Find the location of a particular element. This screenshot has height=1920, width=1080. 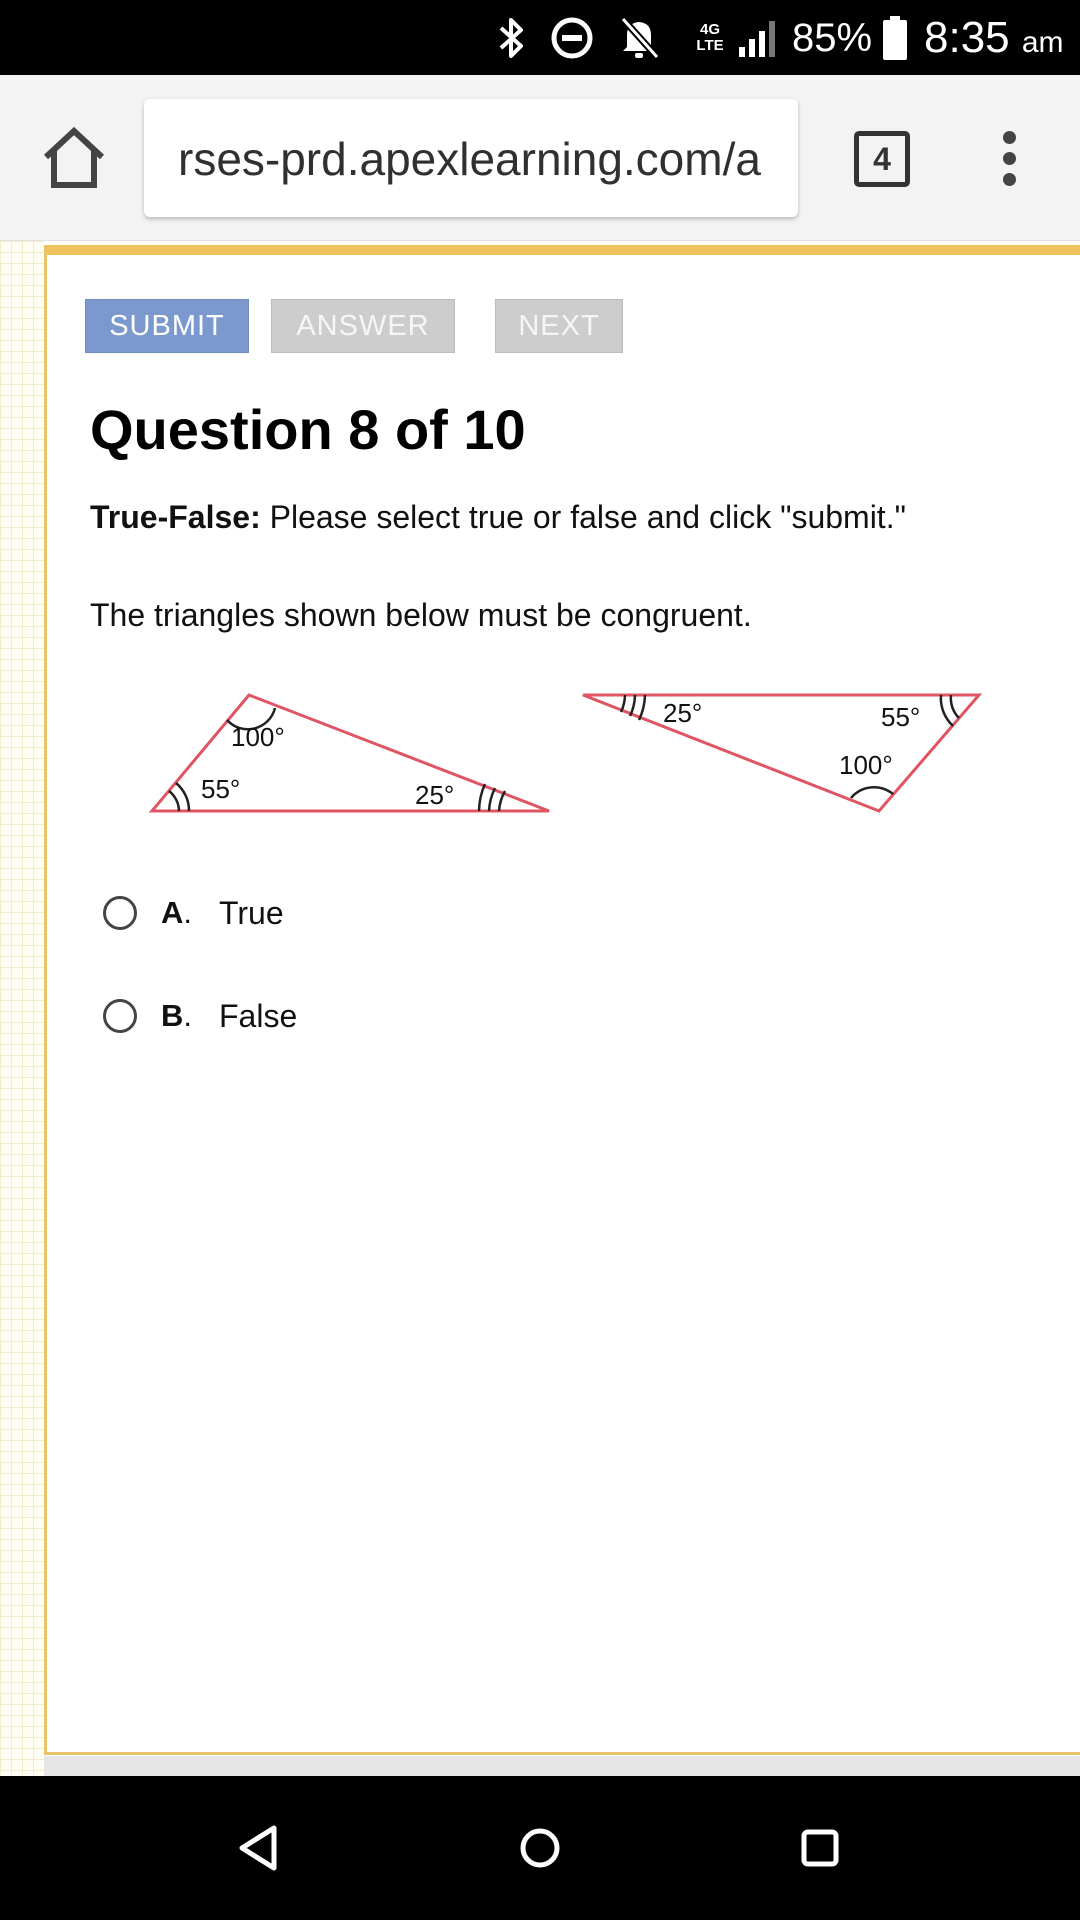

battery-percent: 85% is located at coordinates (832, 38).